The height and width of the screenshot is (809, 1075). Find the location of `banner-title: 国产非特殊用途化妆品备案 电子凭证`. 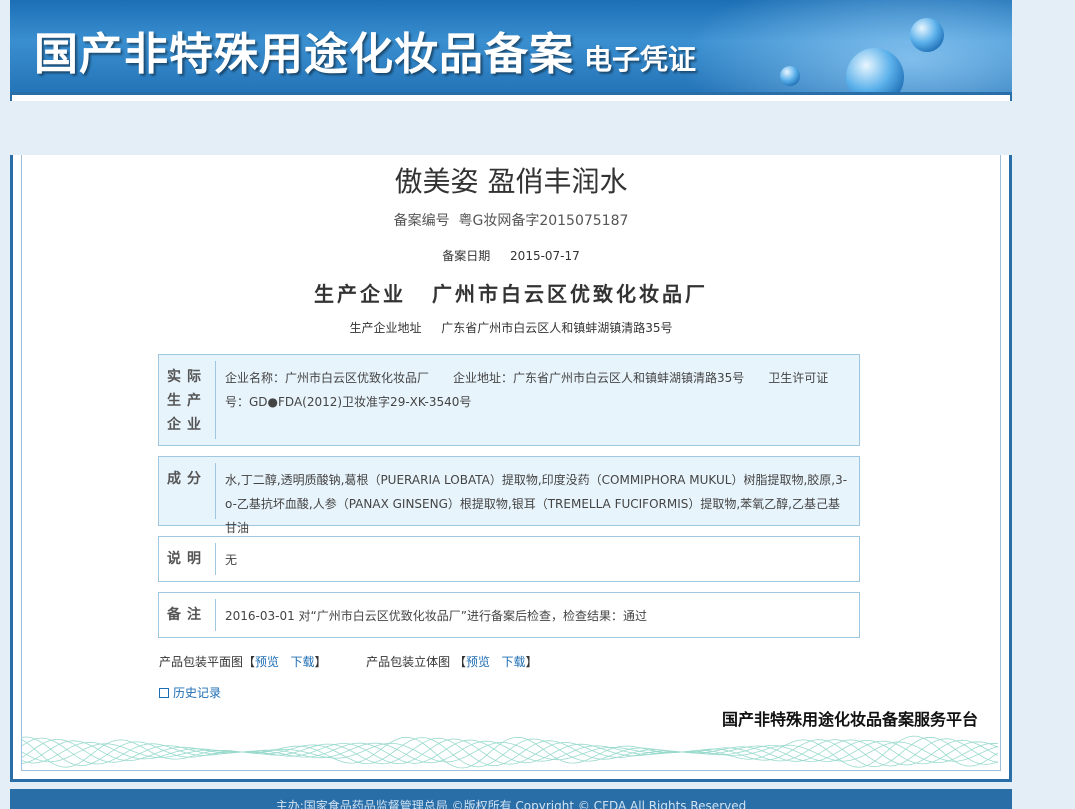

banner-title: 国产非特殊用途化妆品备案 电子凭证 is located at coordinates (365, 50).